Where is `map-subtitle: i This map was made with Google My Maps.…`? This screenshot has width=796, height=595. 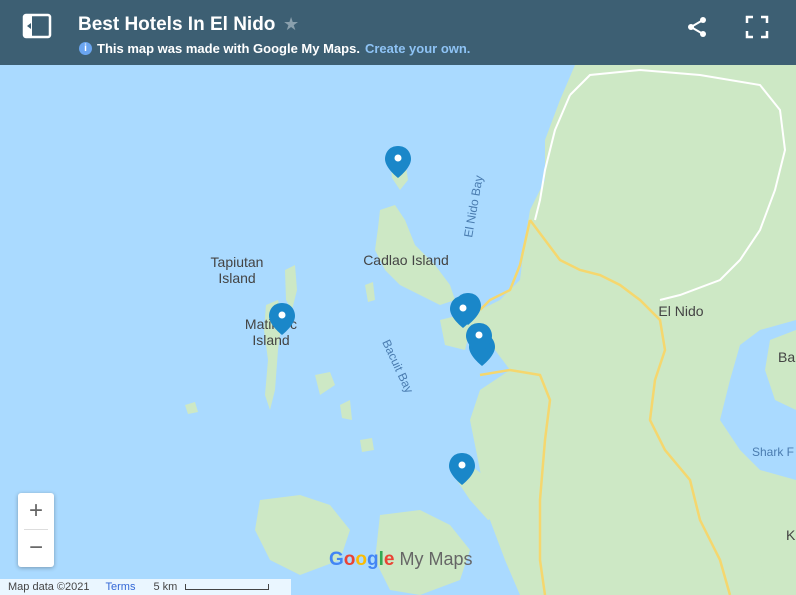 map-subtitle: i This map was made with Google My Maps.… is located at coordinates (274, 48).